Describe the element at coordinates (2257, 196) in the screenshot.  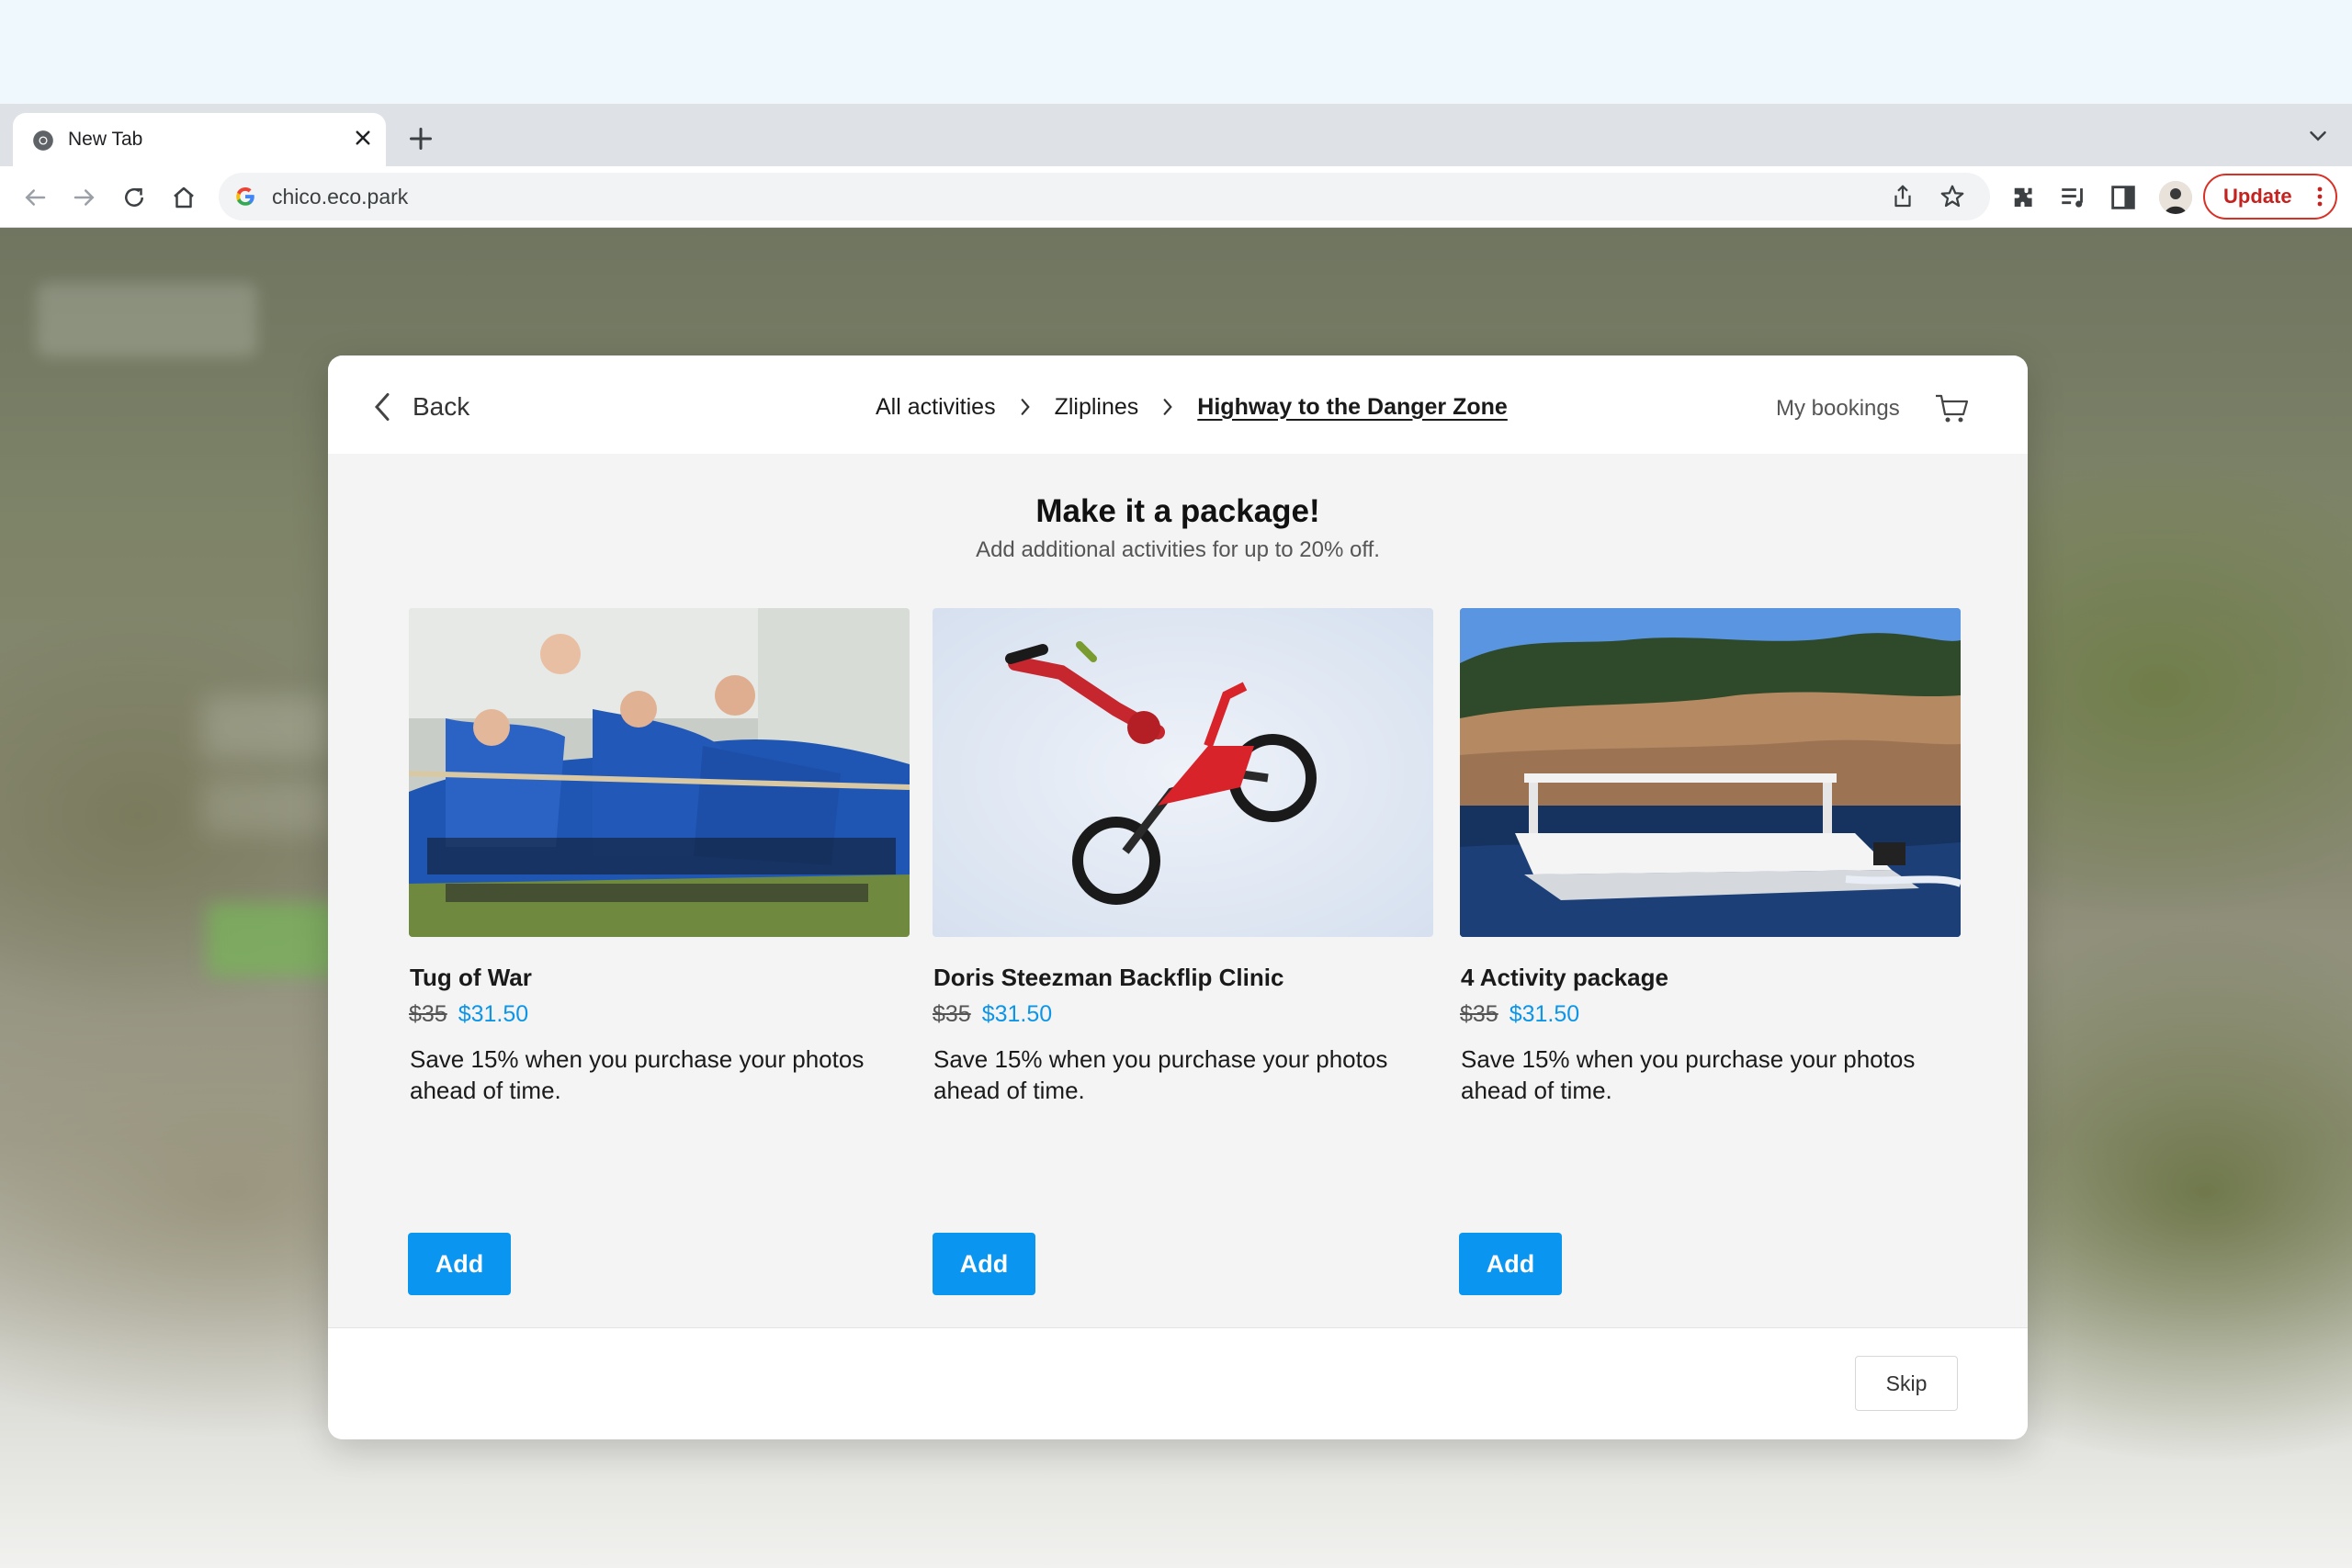
I see `update-label: Update` at that location.